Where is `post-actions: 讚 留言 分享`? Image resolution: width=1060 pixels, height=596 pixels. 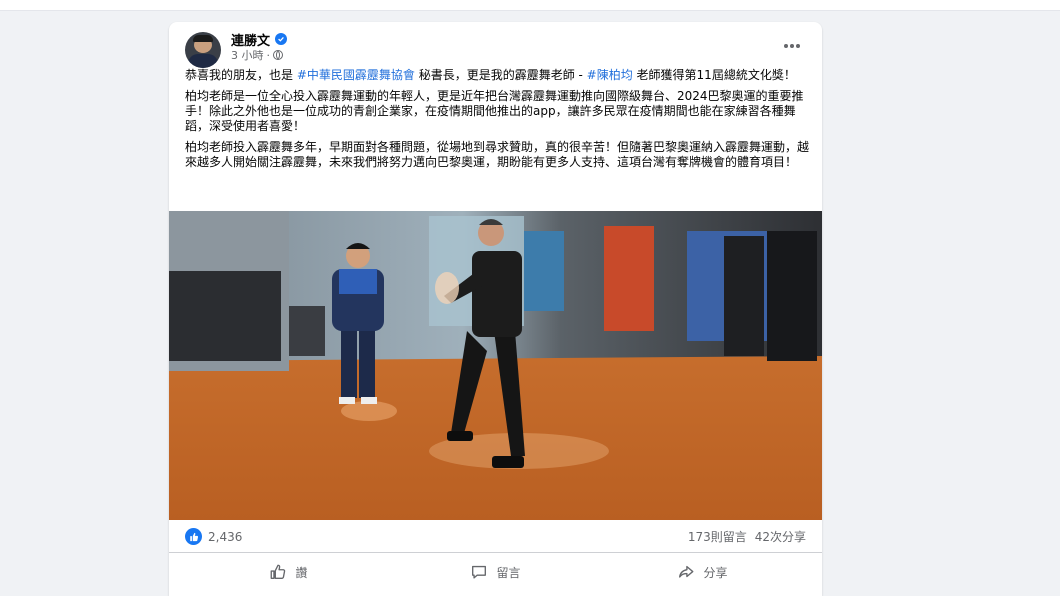 post-actions: 讚 留言 分享 is located at coordinates (495, 572).